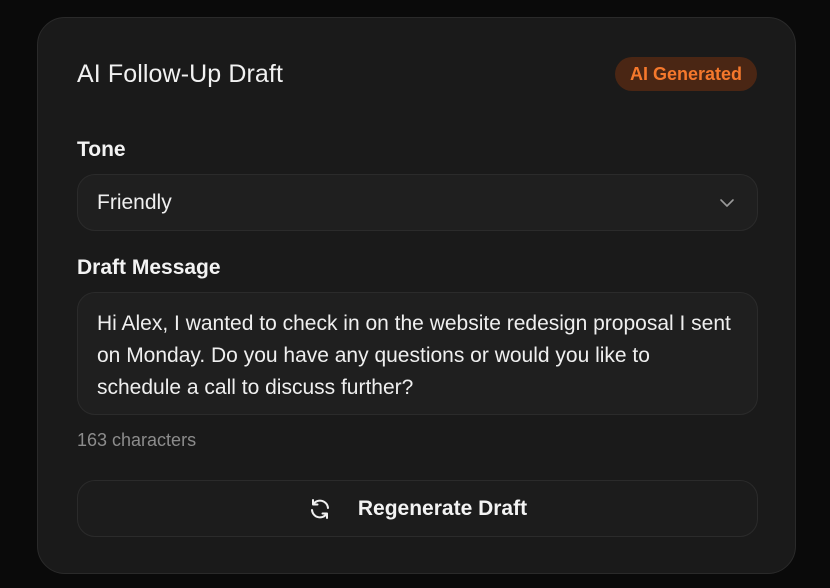 This screenshot has width=830, height=588. Describe the element at coordinates (727, 203) in the screenshot. I see `chevron-down-icon` at that location.